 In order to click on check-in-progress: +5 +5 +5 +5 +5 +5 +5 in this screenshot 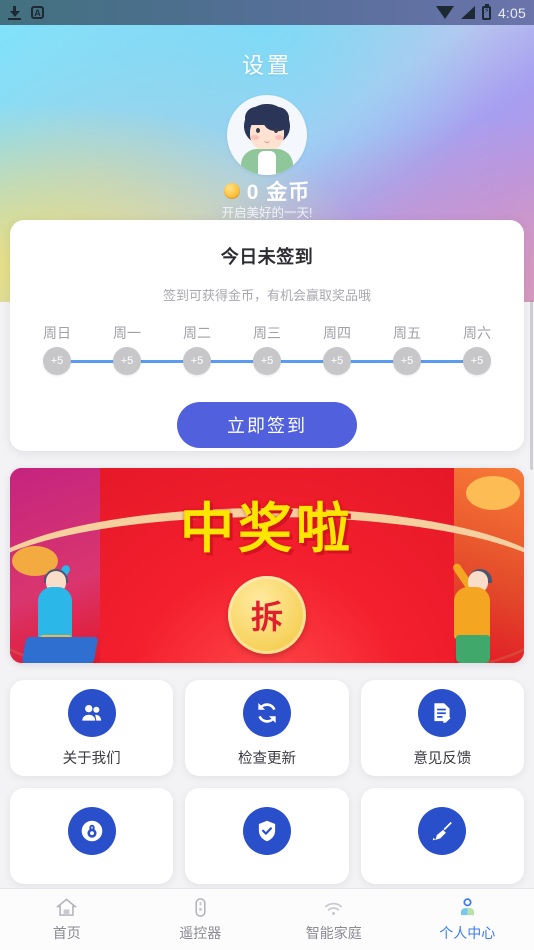, I will do `click(267, 361)`.